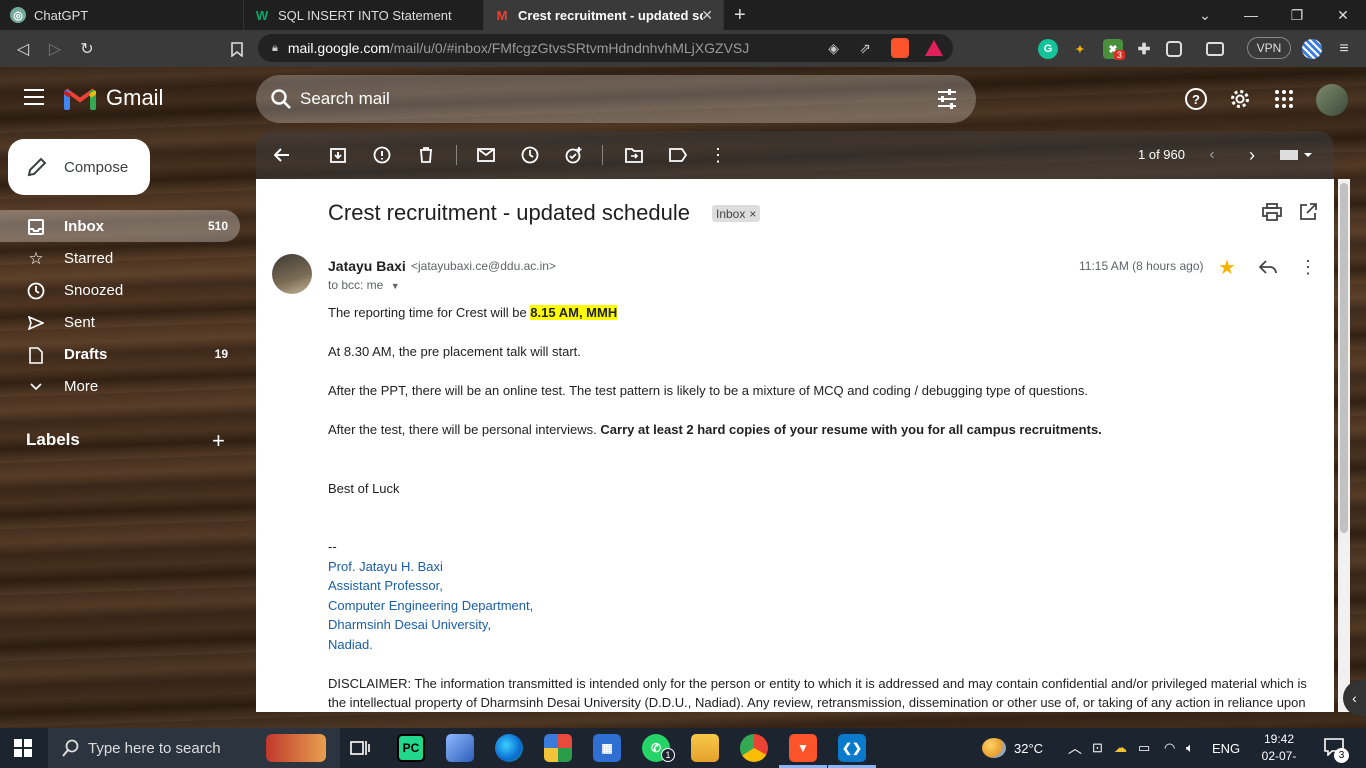  I want to click on tab-search-icon: ⌄, so click(1205, 15).